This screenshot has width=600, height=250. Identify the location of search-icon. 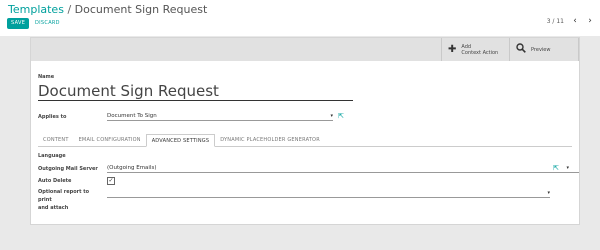
(521, 49).